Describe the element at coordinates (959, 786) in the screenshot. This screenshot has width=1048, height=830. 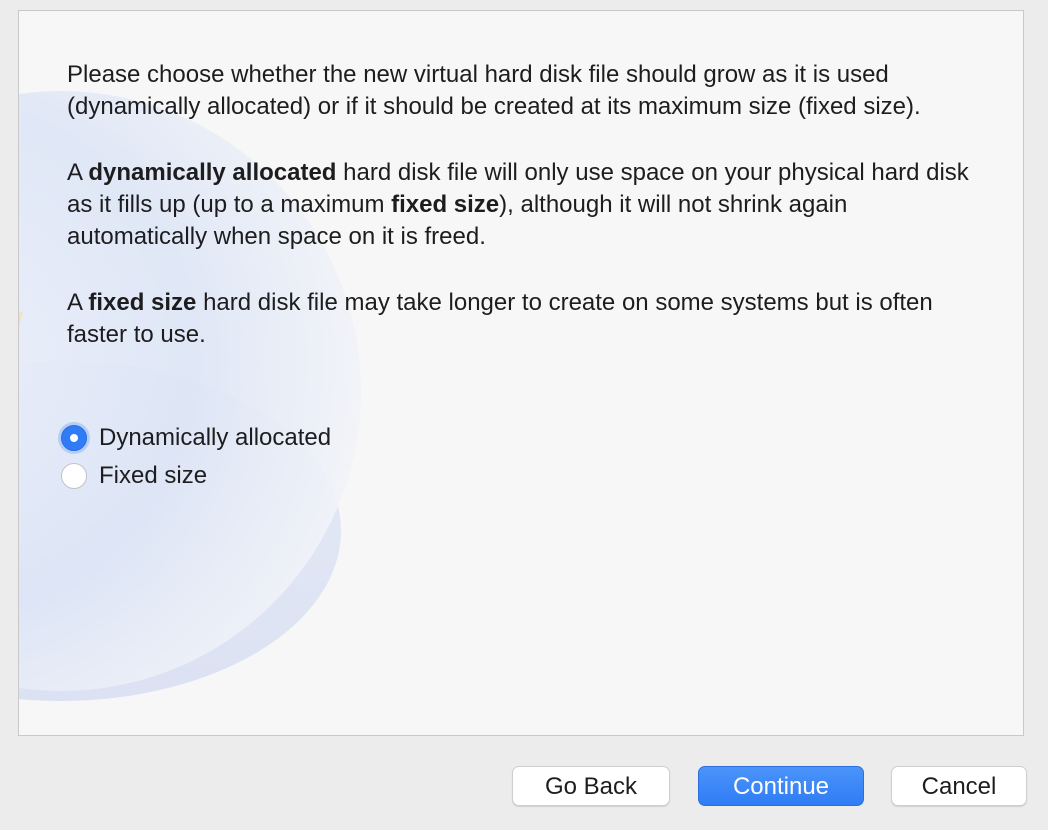
I see `cancel-button: Cancel` at that location.